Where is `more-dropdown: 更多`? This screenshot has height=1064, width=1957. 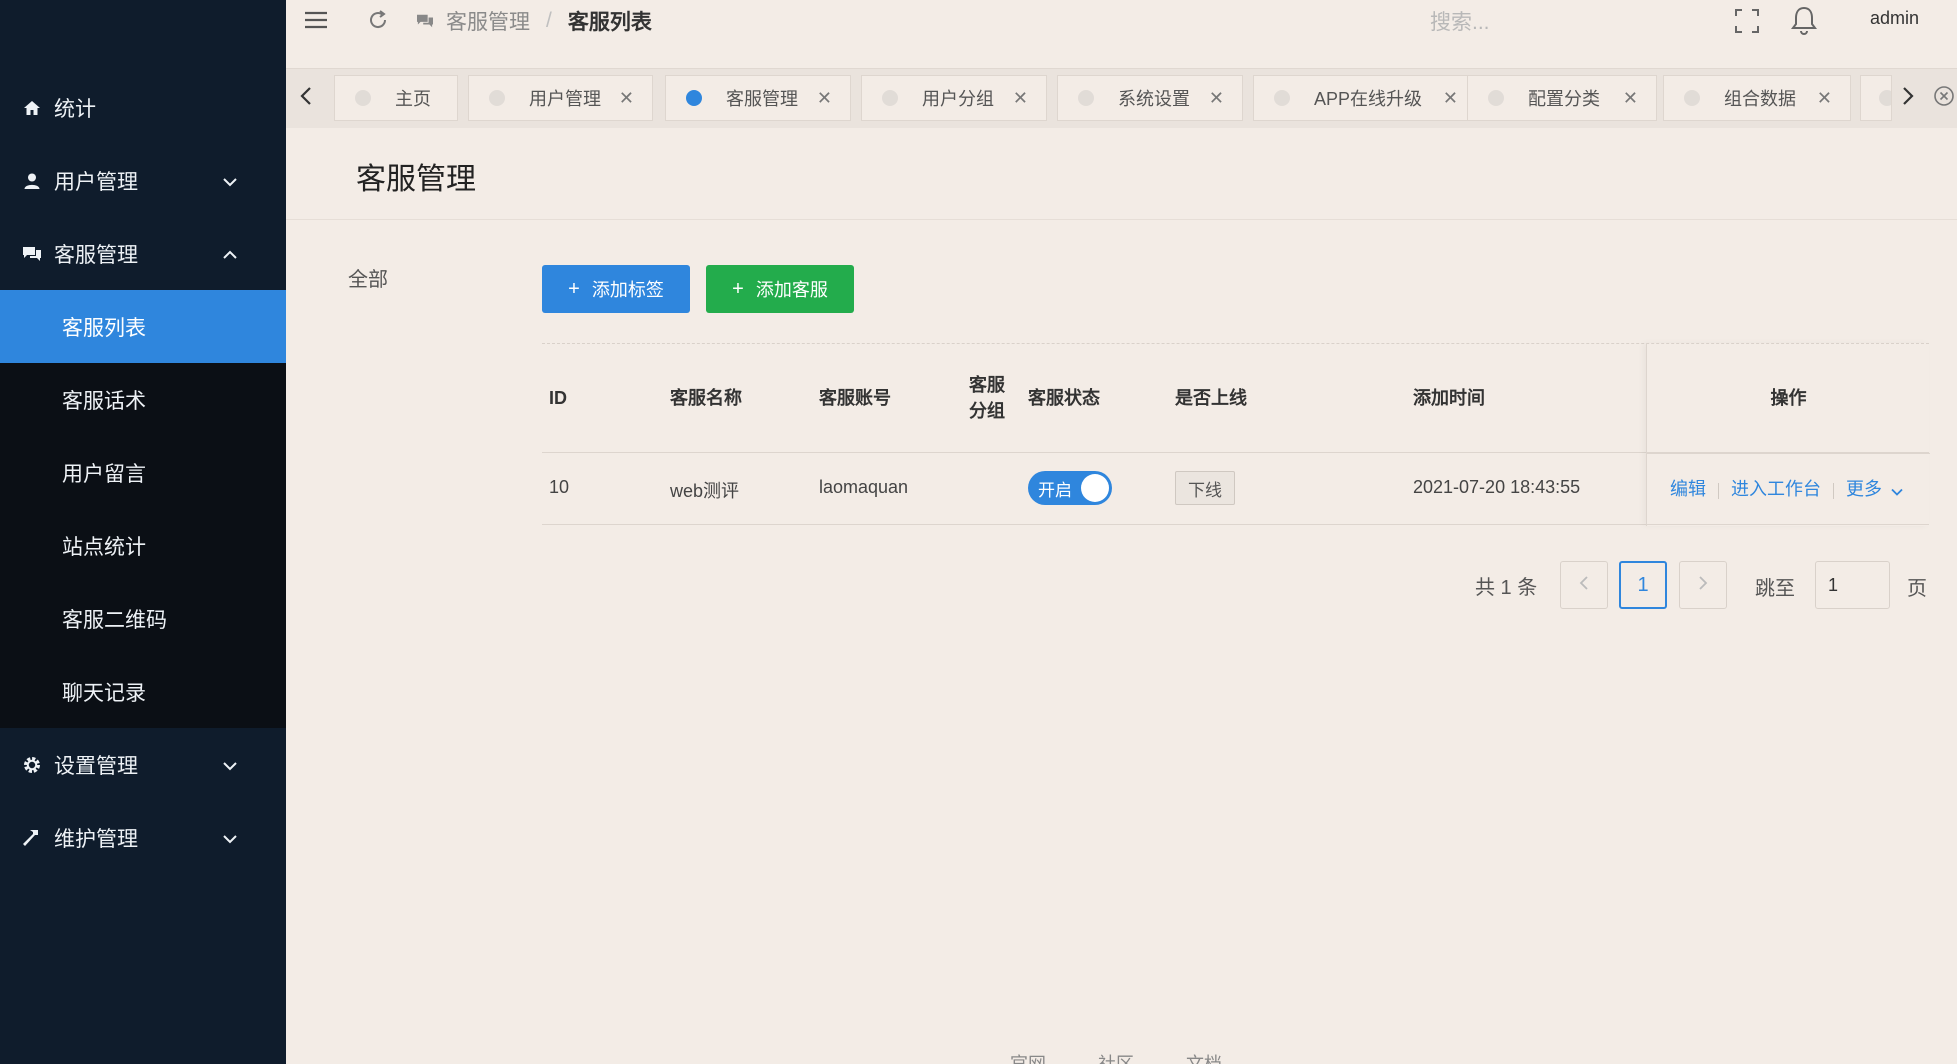 more-dropdown: 更多 is located at coordinates (1874, 489).